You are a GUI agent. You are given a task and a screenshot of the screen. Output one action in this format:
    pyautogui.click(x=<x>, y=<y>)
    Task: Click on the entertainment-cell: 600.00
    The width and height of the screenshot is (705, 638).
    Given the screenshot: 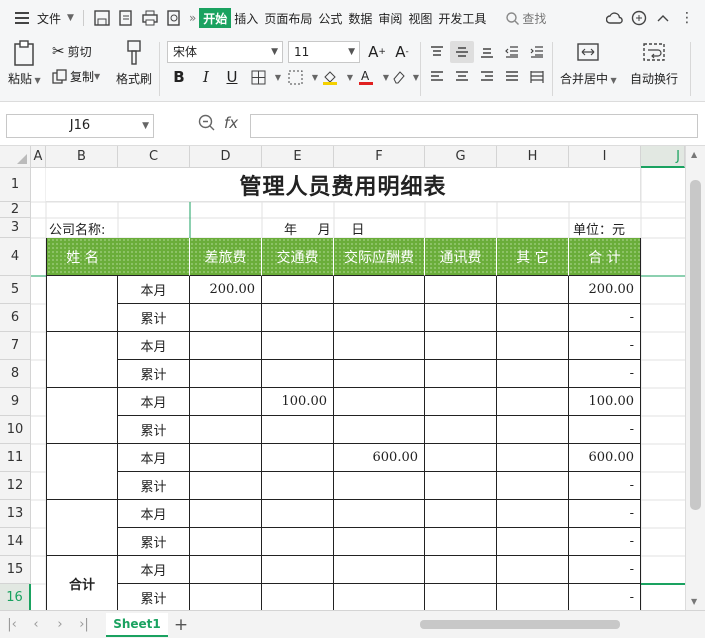 What is the action you would take?
    pyautogui.click(x=379, y=458)
    